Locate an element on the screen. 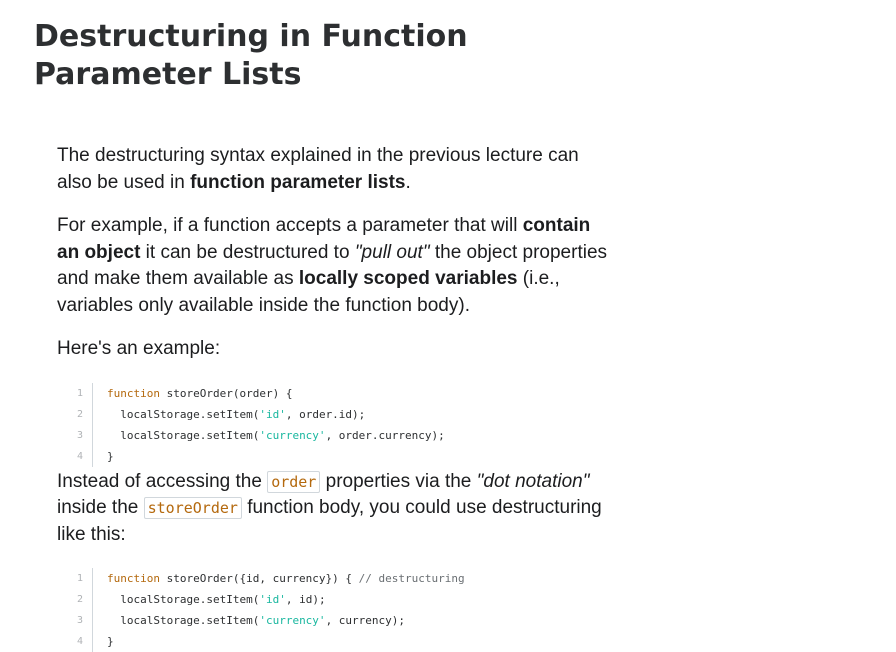  text: it can be destructured to is located at coordinates (247, 252).